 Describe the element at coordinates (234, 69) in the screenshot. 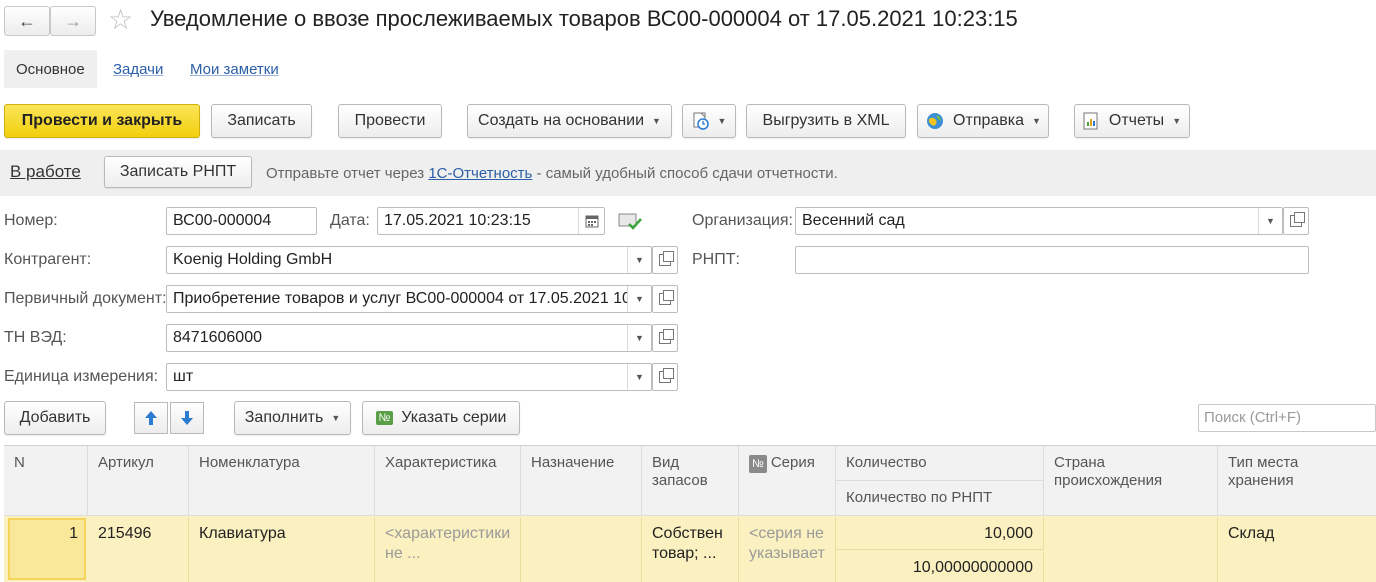

I see `tab-my-notes: Мои заметки` at that location.